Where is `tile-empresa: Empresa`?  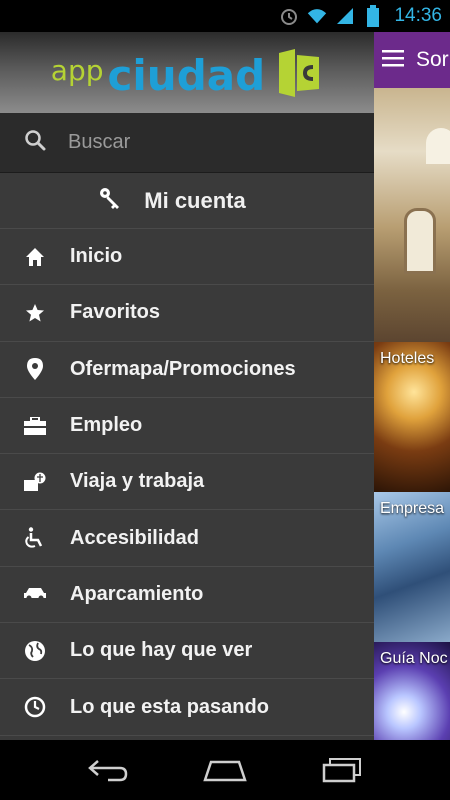
tile-empresa: Empresa is located at coordinates (412, 567).